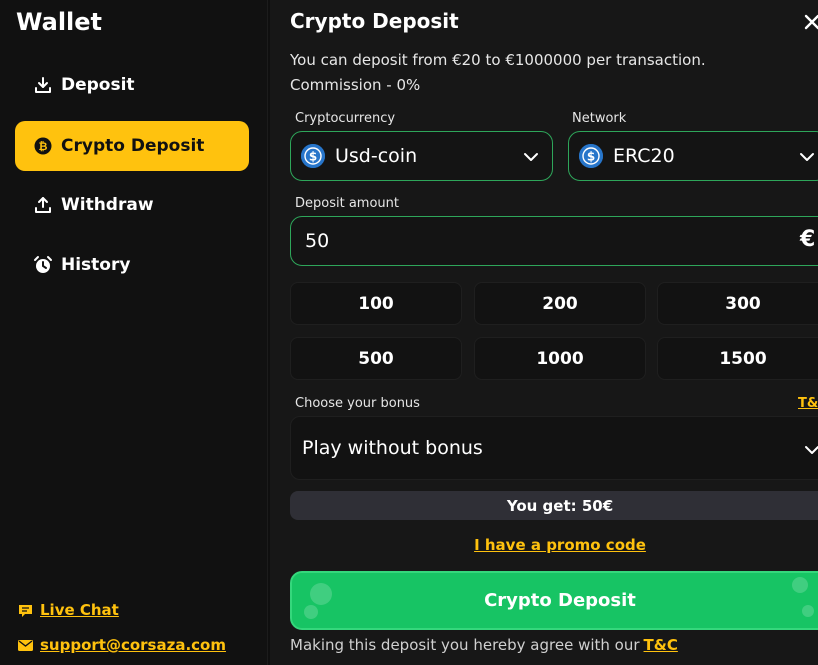  Describe the element at coordinates (43, 265) in the screenshot. I see `alarm-clock-icon` at that location.